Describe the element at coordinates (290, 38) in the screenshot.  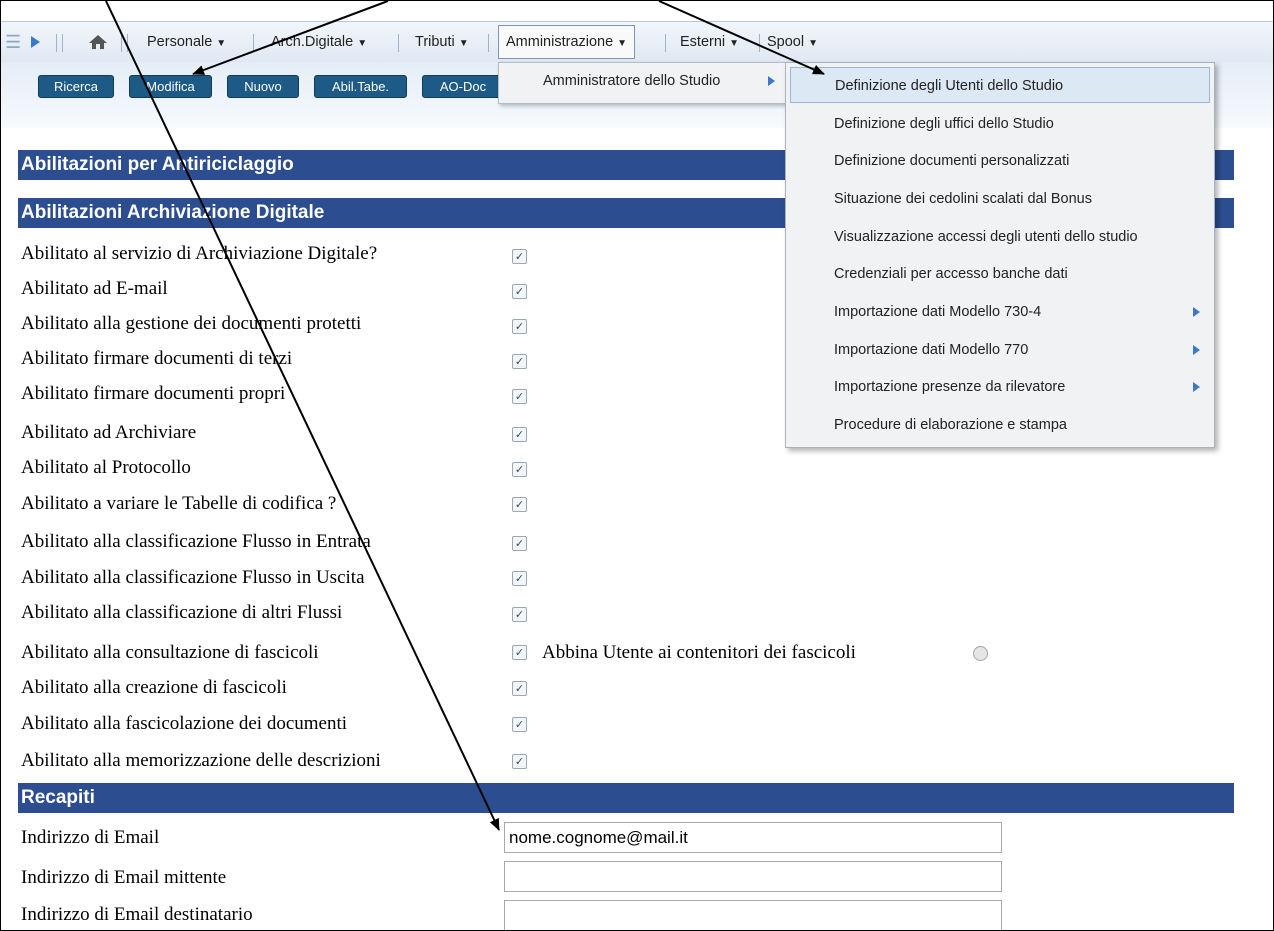
I see `arrow-to-modifica` at that location.